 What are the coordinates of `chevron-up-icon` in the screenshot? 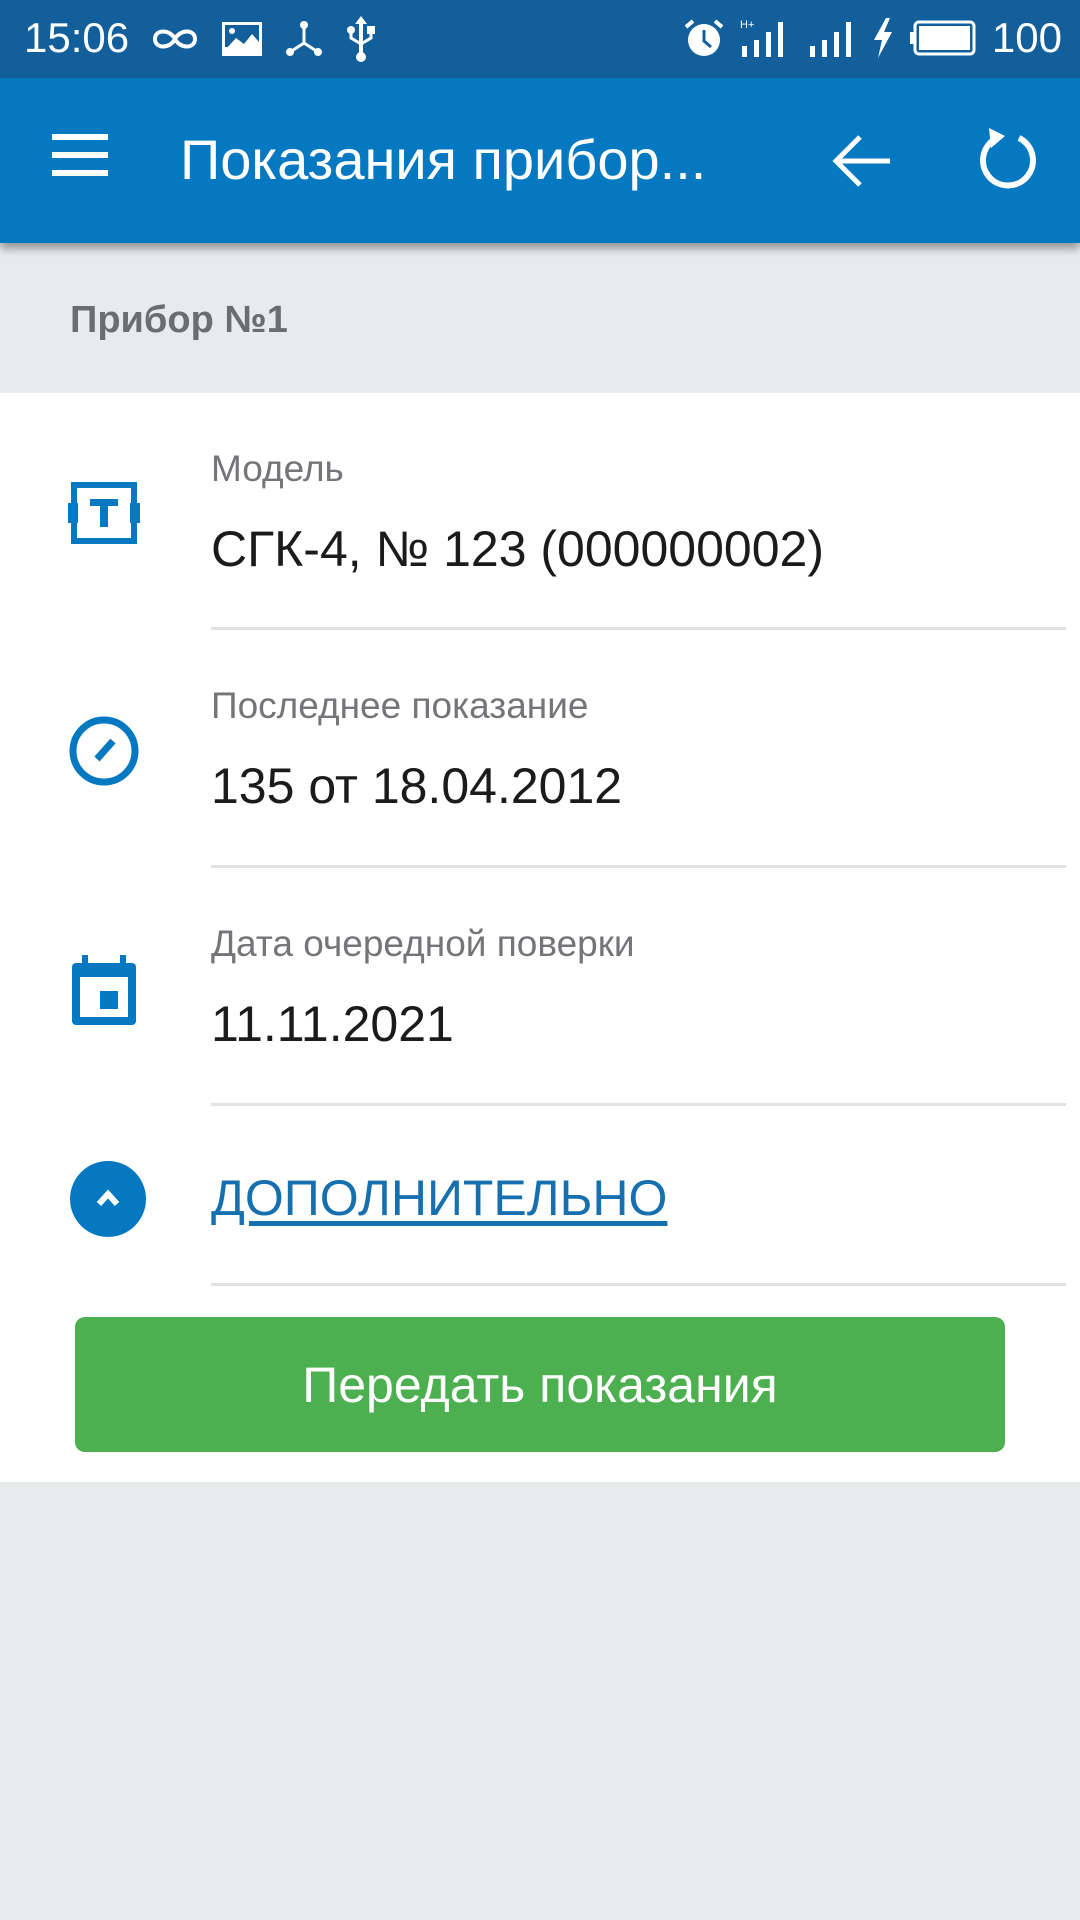 It's located at (108, 1198).